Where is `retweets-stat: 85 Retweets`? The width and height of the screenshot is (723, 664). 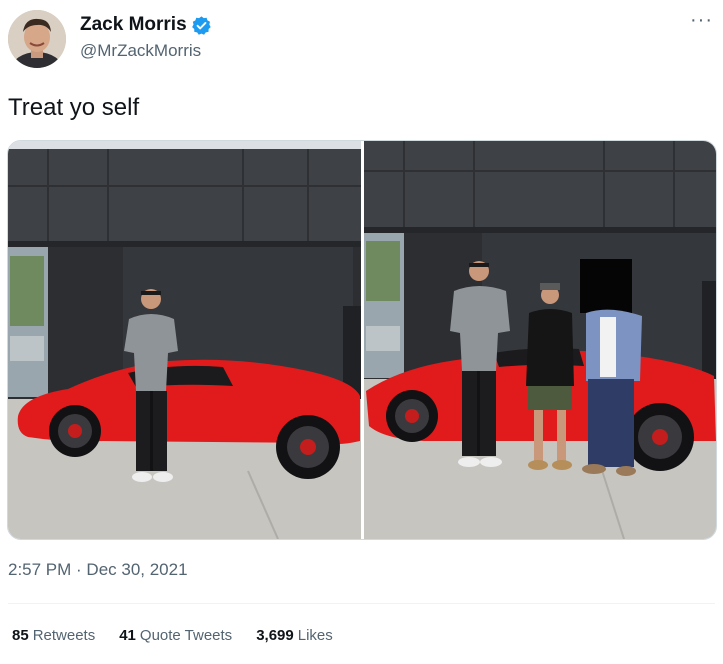 retweets-stat: 85 Retweets is located at coordinates (53, 635).